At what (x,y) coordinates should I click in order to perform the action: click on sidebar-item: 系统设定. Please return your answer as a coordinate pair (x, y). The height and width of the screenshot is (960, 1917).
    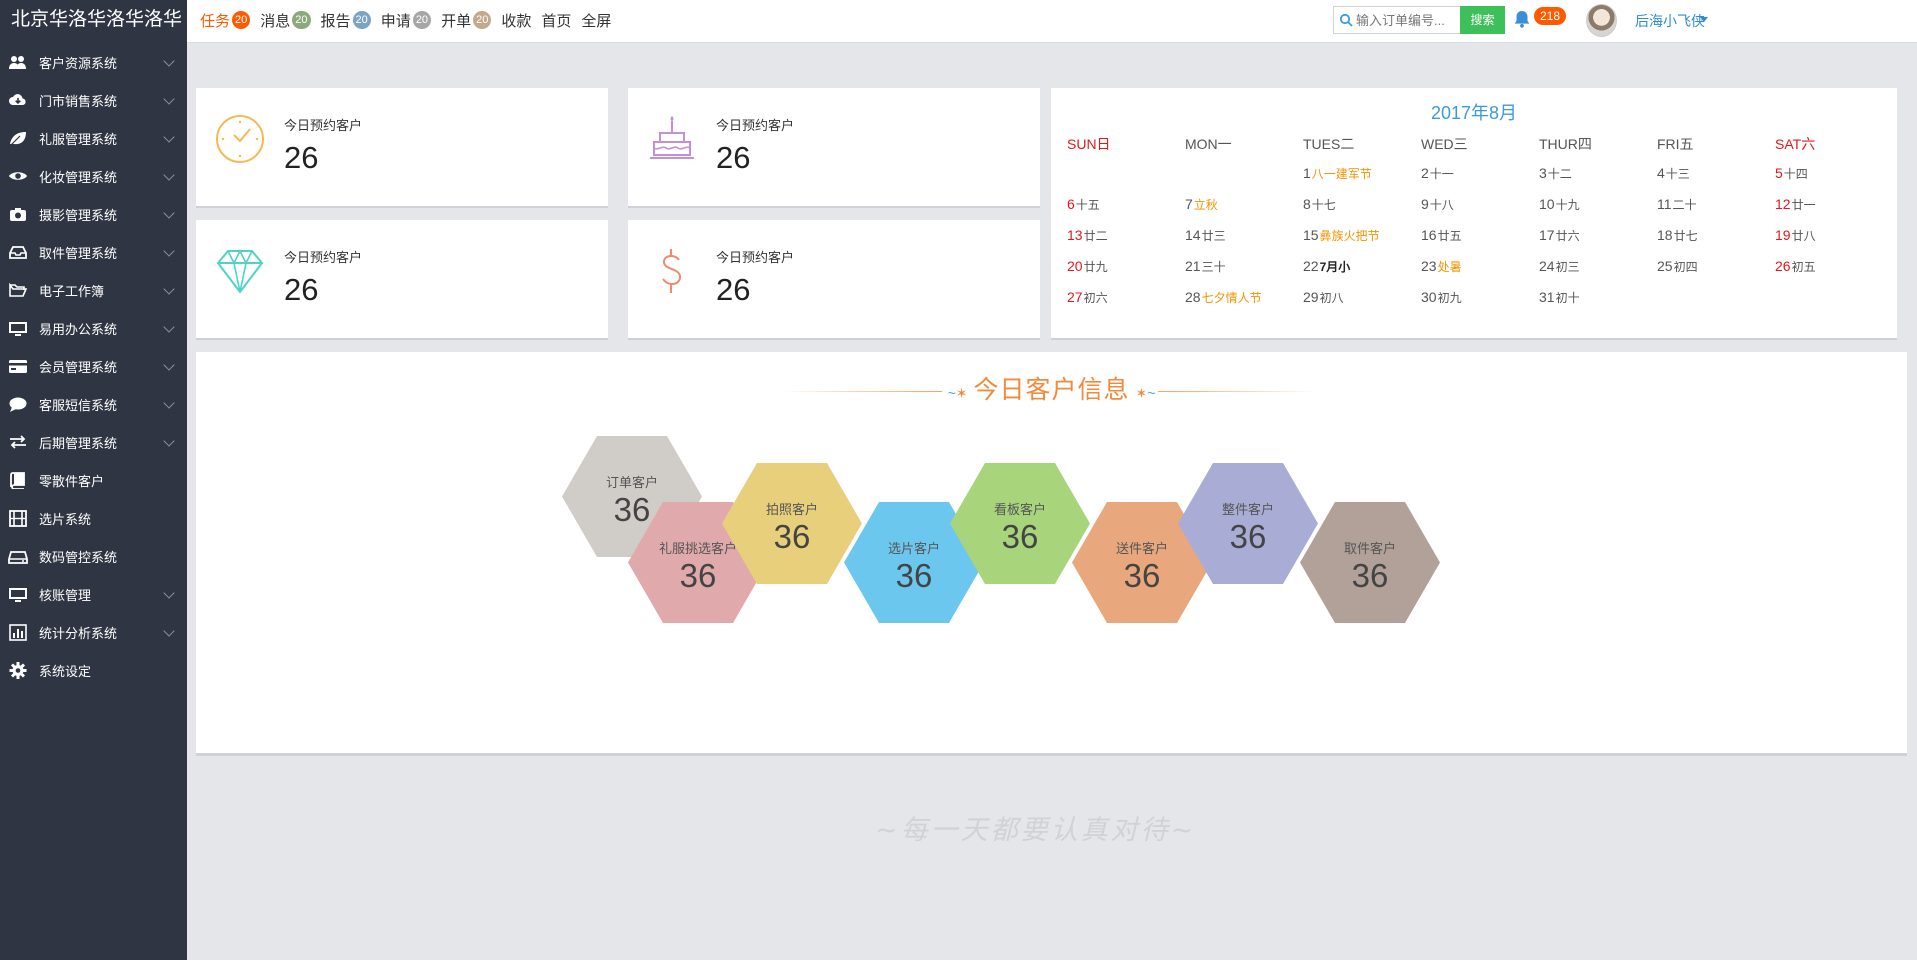
    Looking at the image, I should click on (93, 670).